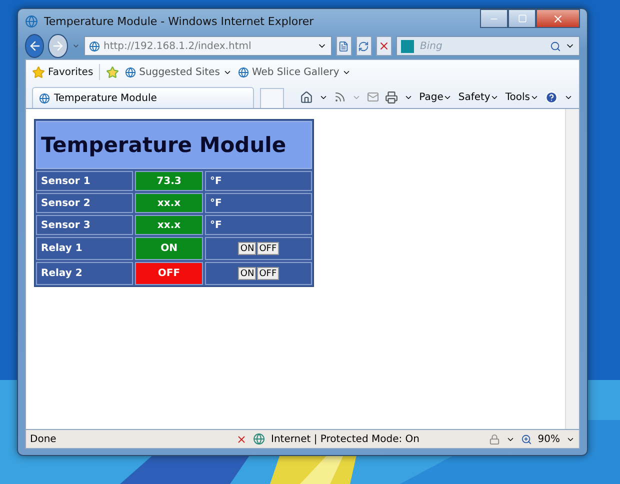 The image size is (620, 484). Describe the element at coordinates (169, 181) in the screenshot. I see `value-cell: 73.3` at that location.